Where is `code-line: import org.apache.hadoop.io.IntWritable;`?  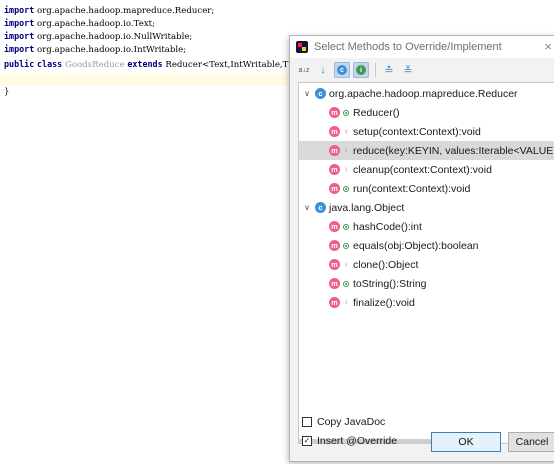 code-line: import org.apache.hadoop.io.IntWritable; is located at coordinates (93, 49).